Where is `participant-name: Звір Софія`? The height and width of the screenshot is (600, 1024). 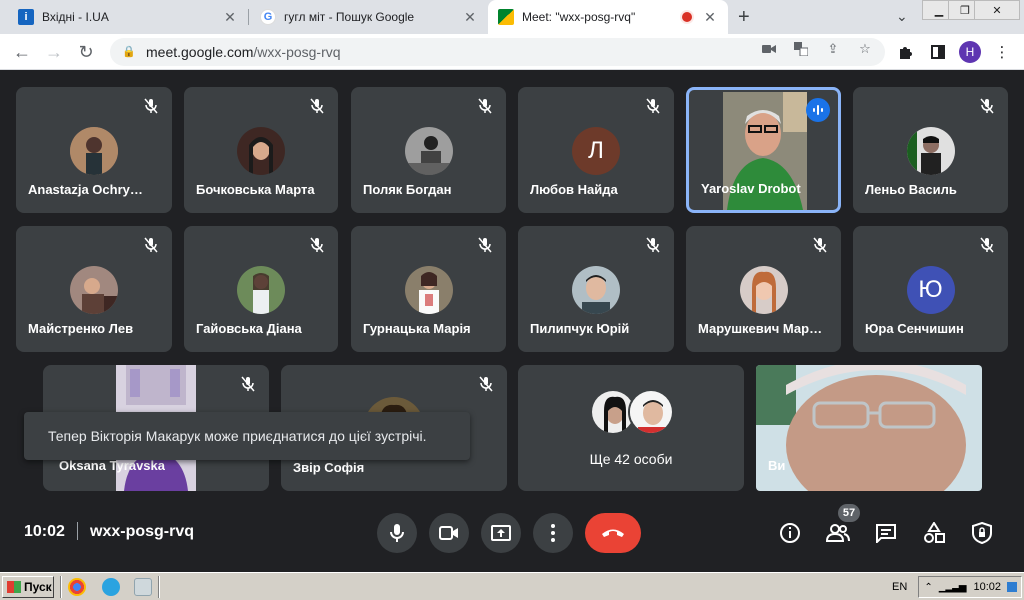 participant-name: Звір Софія is located at coordinates (329, 467).